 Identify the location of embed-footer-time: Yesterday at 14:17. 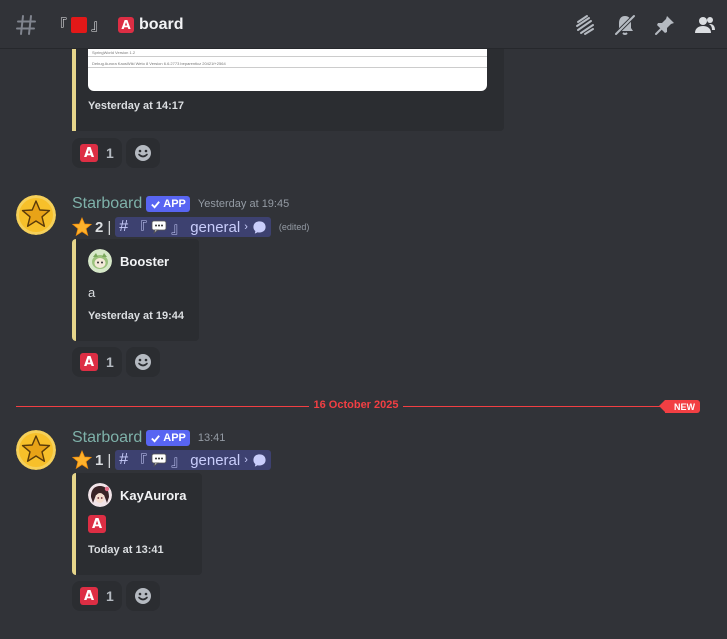
(136, 106).